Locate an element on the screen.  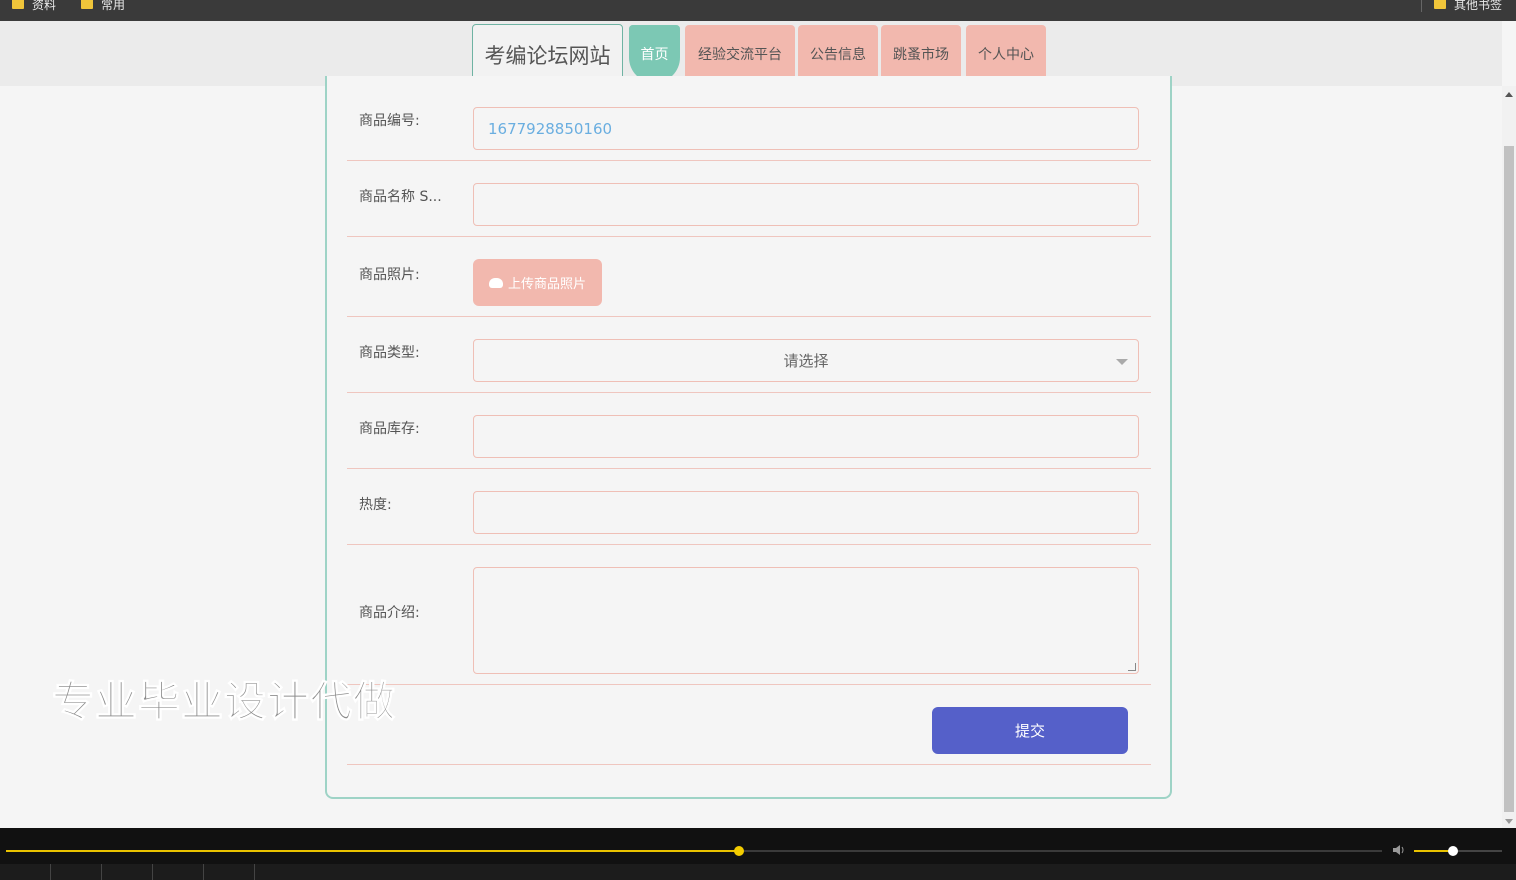
bookmark-folder-0: 资料 is located at coordinates (34, 5).